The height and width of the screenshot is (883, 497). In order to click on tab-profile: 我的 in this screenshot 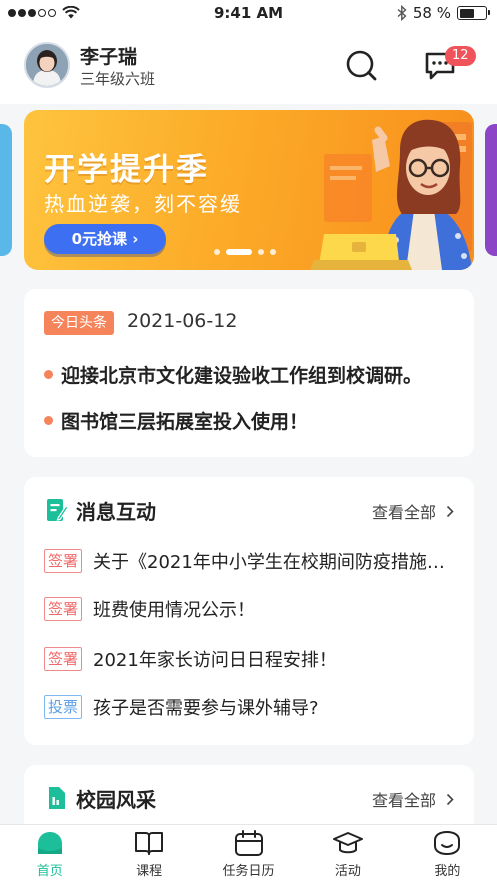, I will do `click(447, 854)`.